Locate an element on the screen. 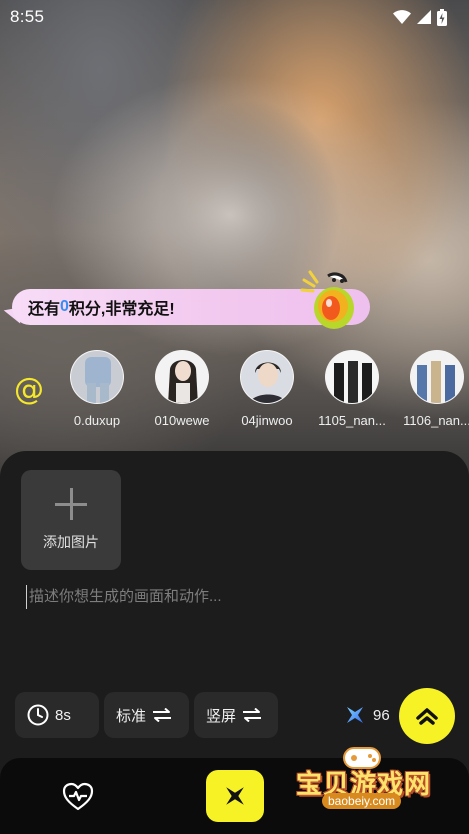  orientation-button: 竖屏 is located at coordinates (236, 715).